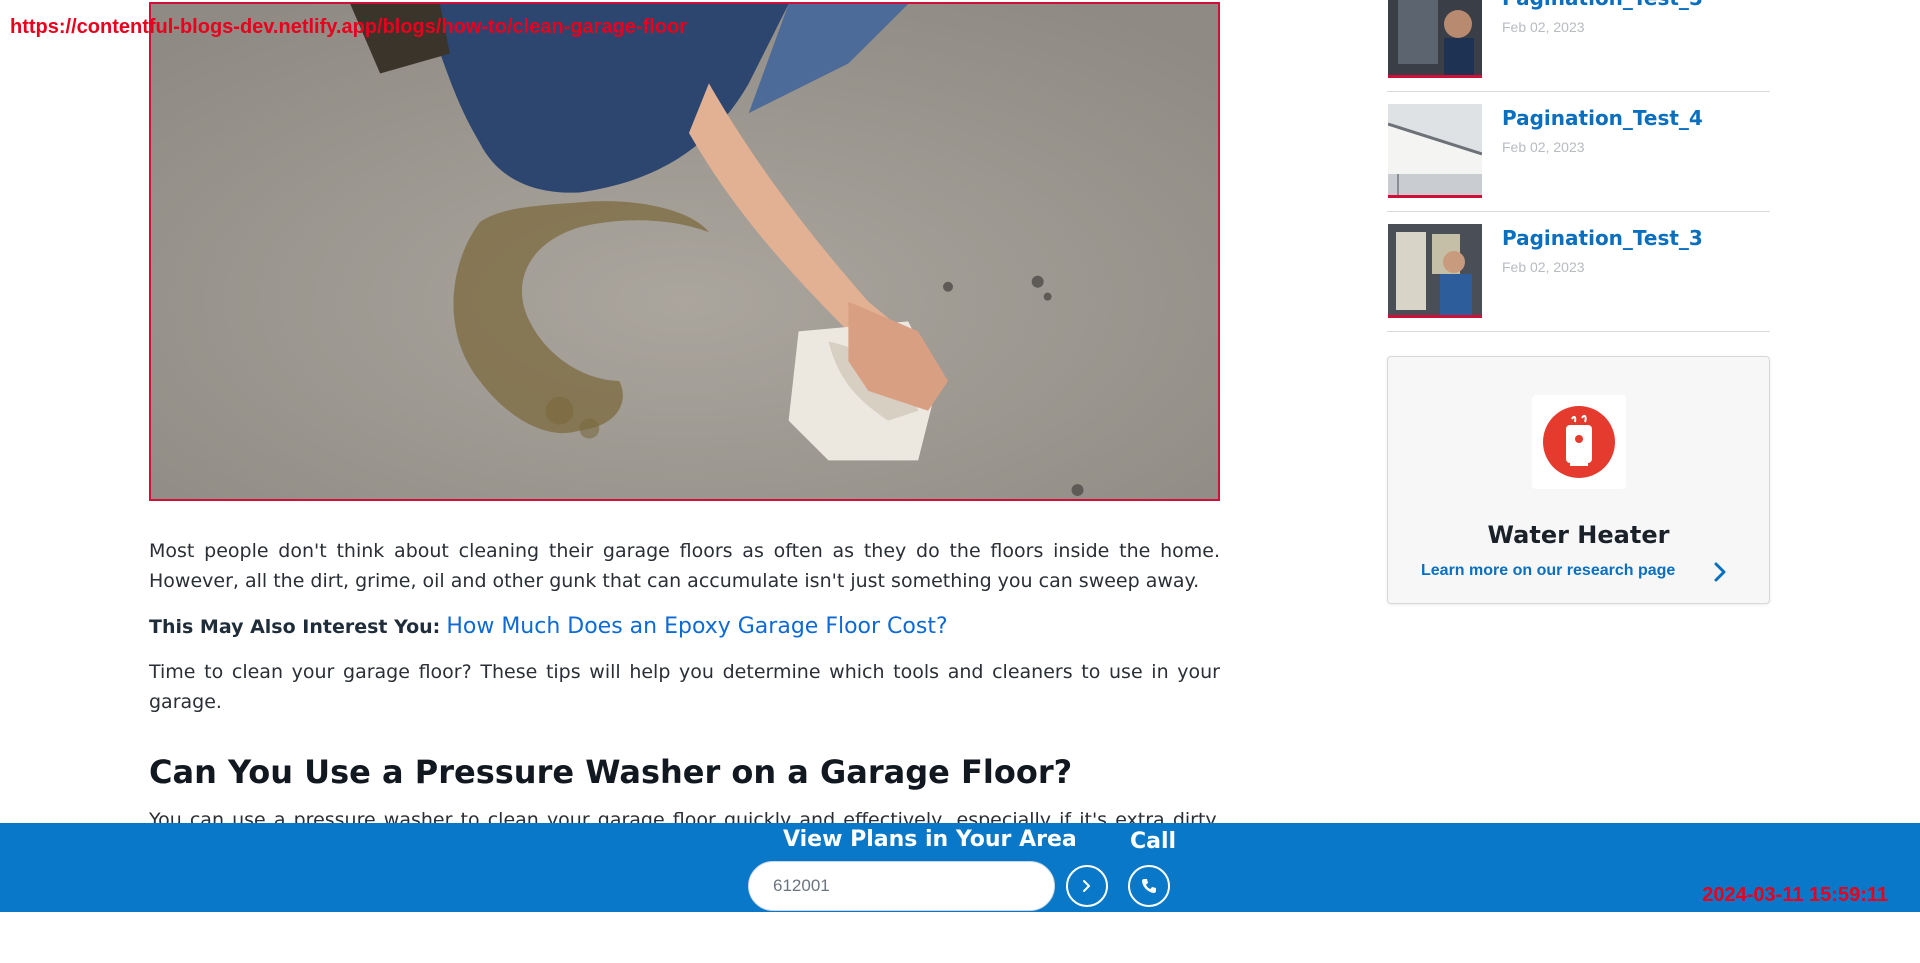 The image size is (1920, 963). I want to click on technician-photo, so click(1435, 37).